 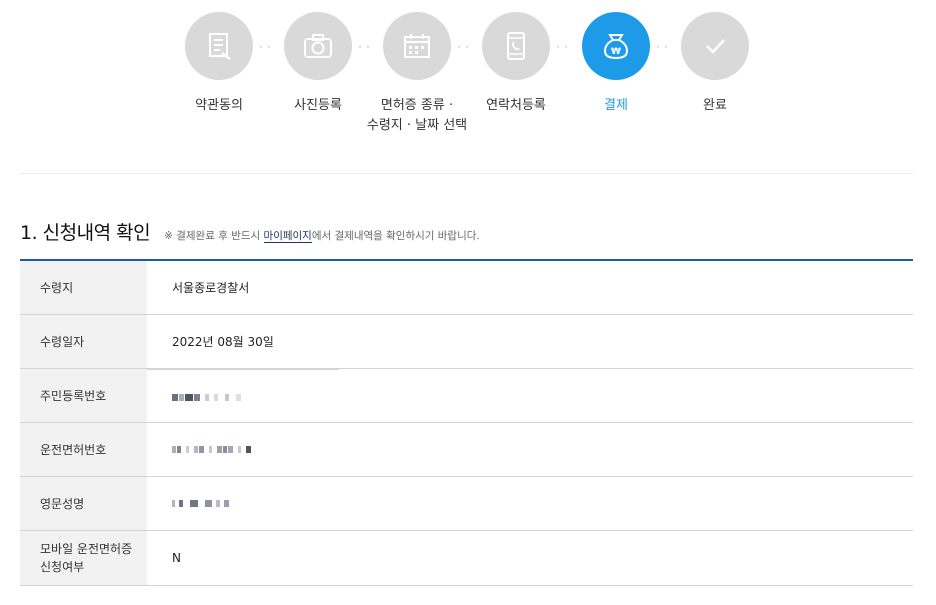 What do you see at coordinates (83, 449) in the screenshot?
I see `row-label: 운전면허번호` at bounding box center [83, 449].